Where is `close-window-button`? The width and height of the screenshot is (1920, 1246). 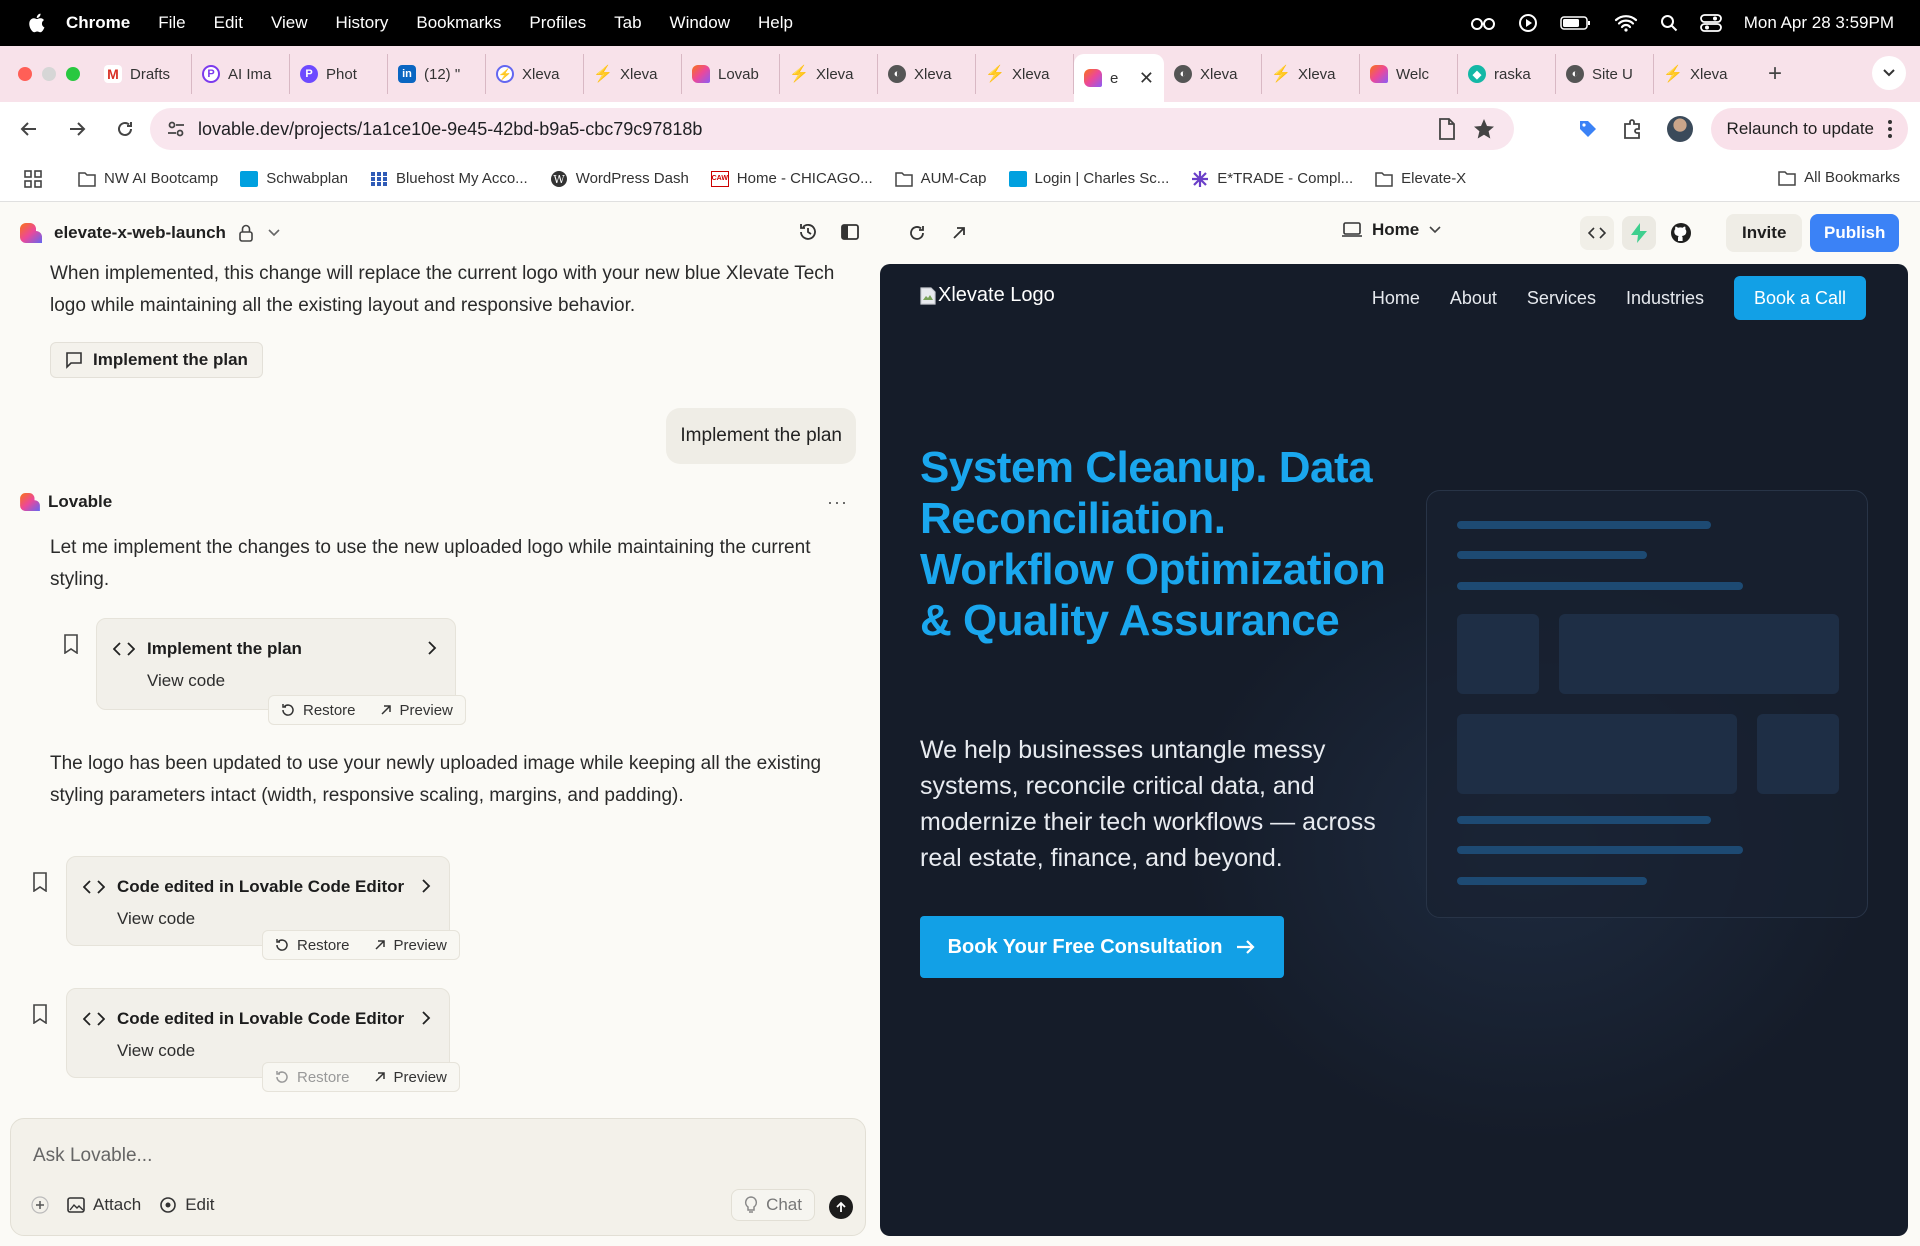
close-window-button is located at coordinates (25, 74).